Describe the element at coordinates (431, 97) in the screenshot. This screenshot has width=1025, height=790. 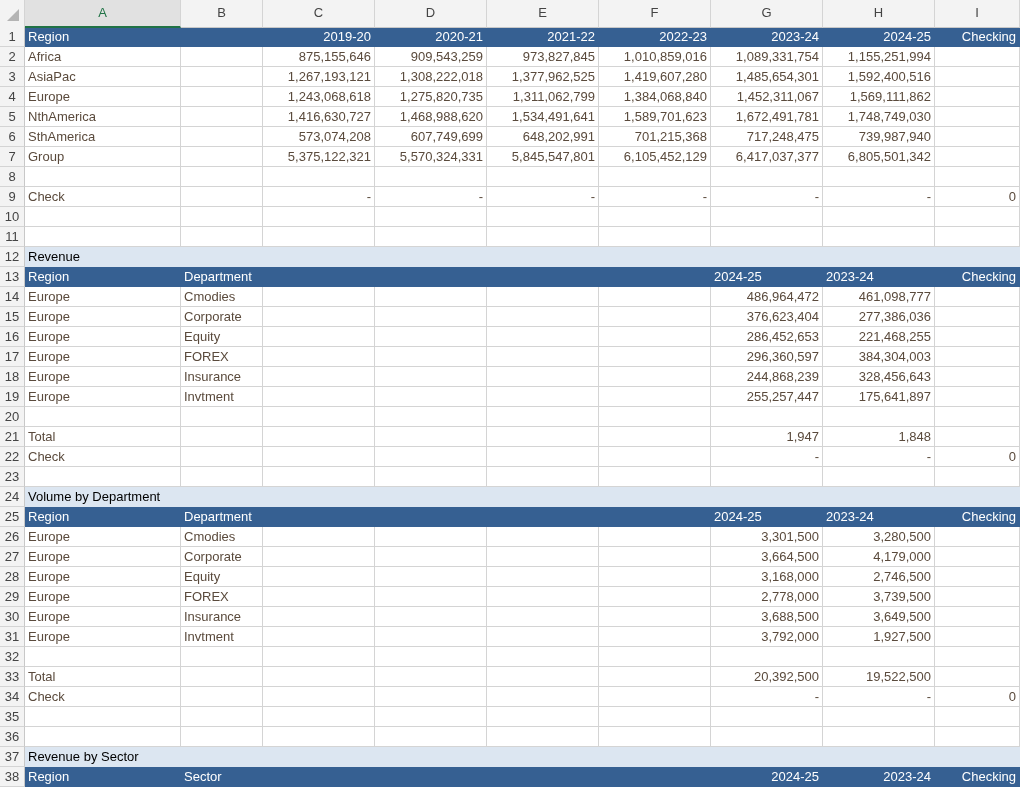
I see `table-cell: 1,275,820,735` at that location.